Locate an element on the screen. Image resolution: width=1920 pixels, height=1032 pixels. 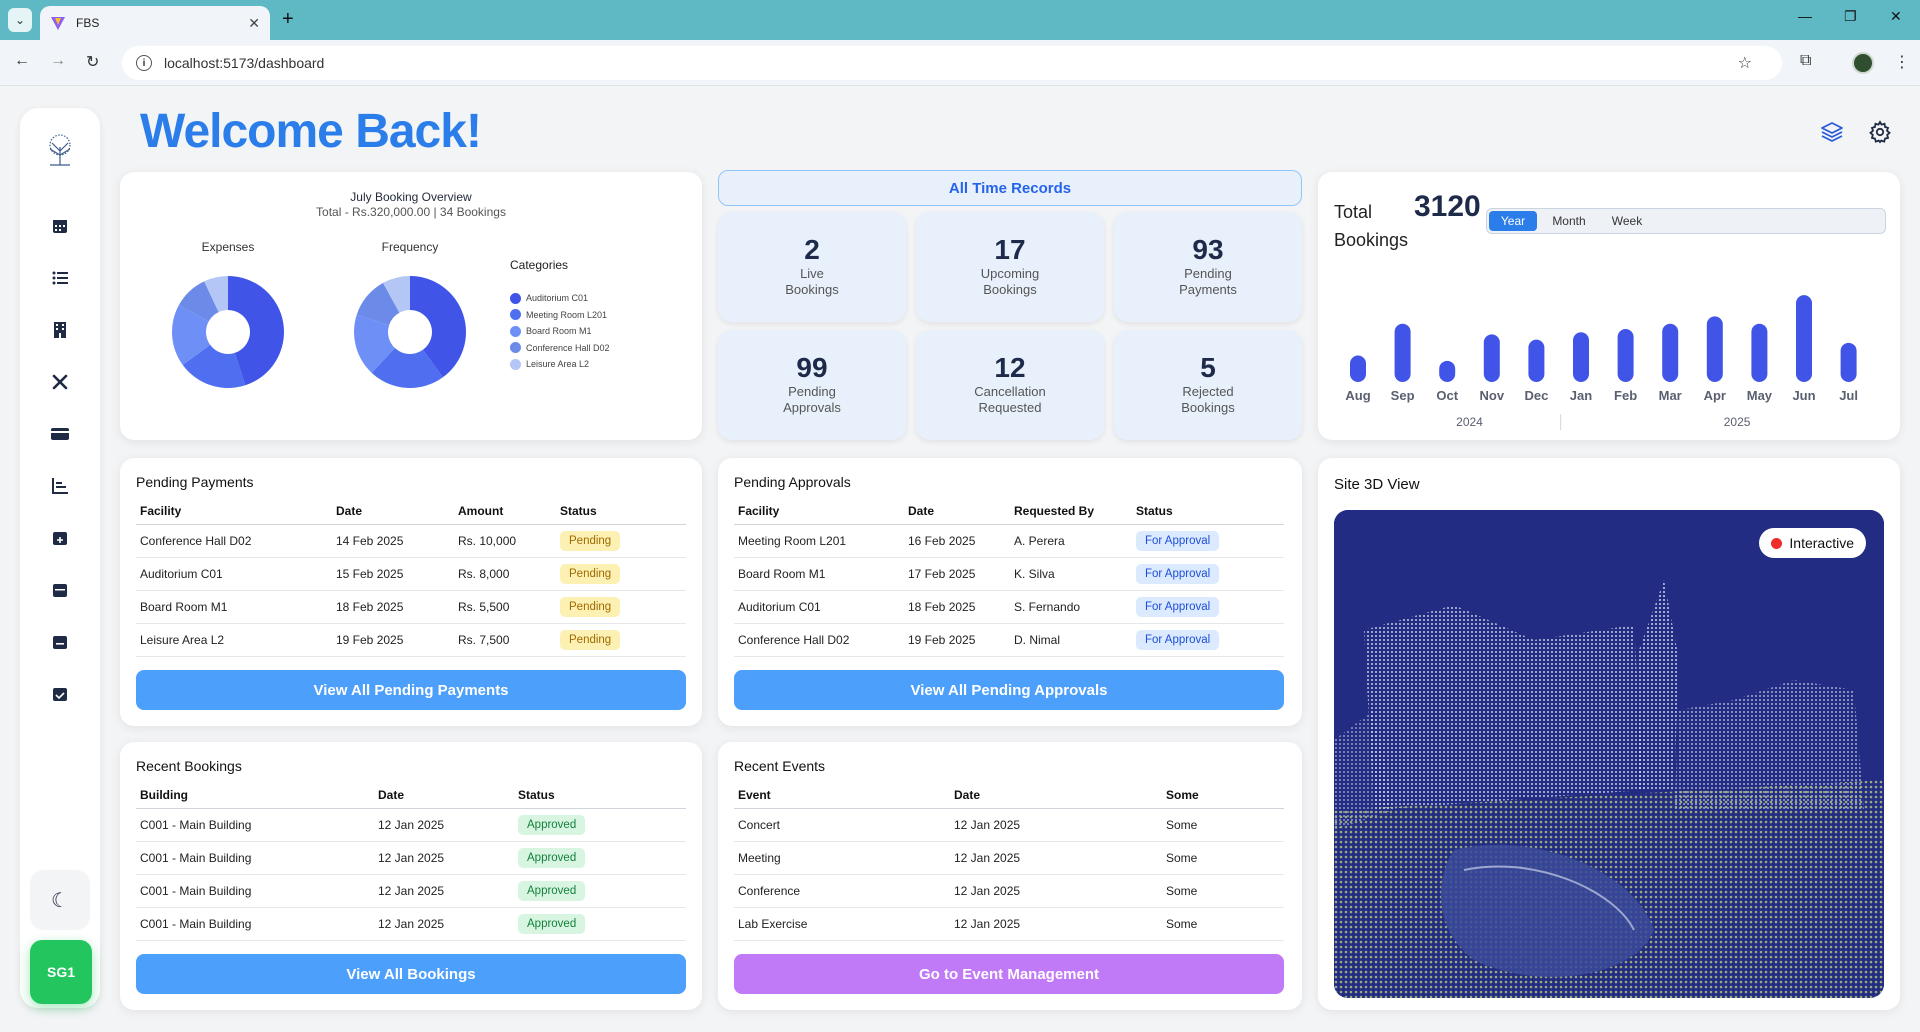
bar-oct is located at coordinates (1447, 371).